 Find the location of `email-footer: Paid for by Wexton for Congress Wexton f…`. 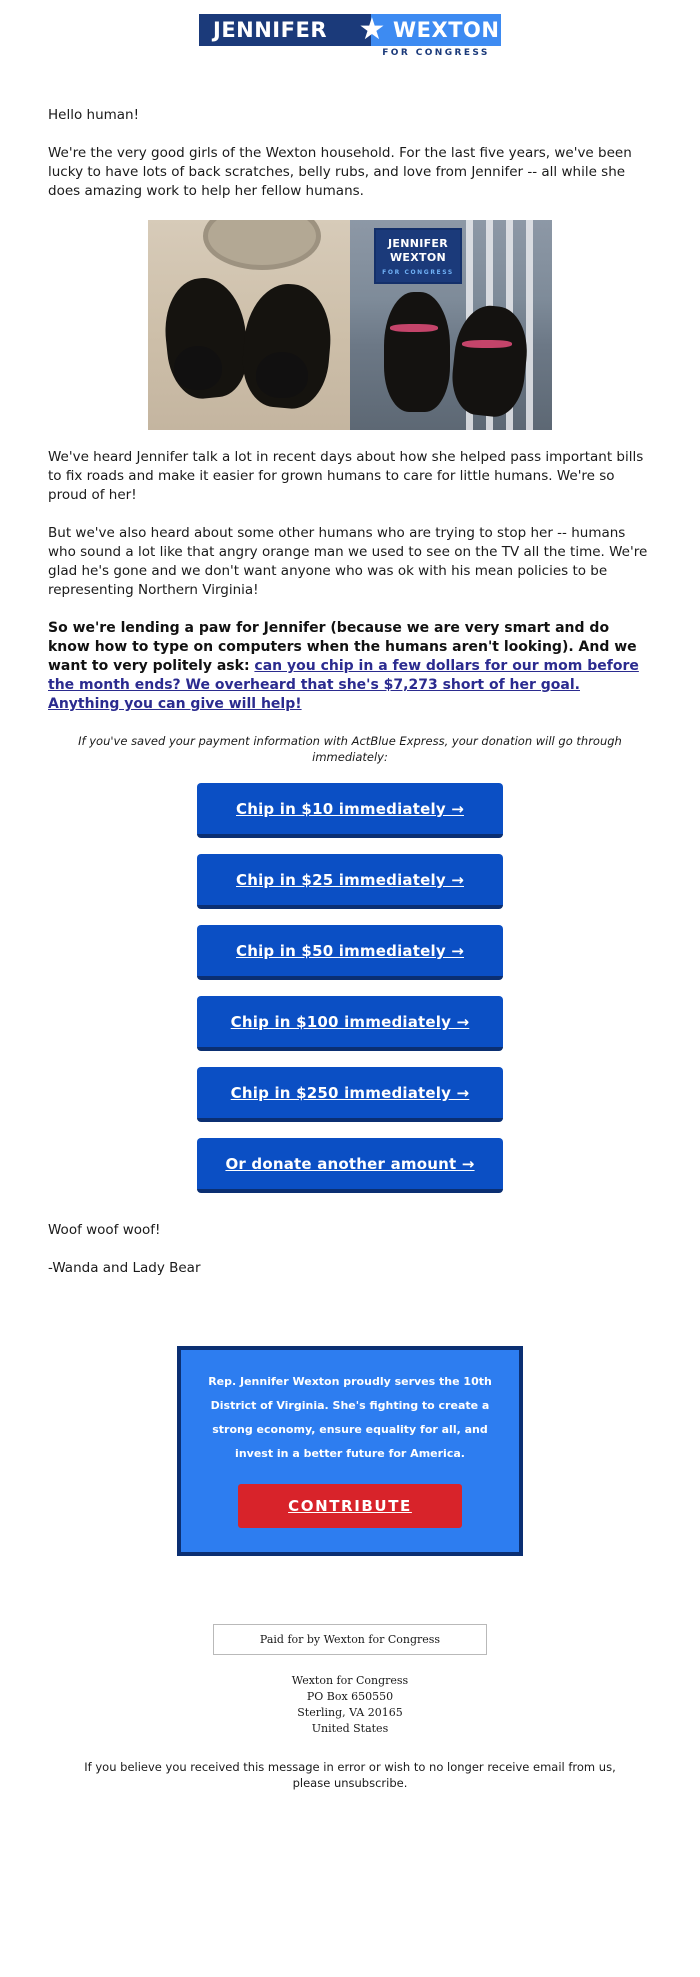

email-footer: Paid for by Wexton for Congress Wexton f… is located at coordinates (350, 1687).